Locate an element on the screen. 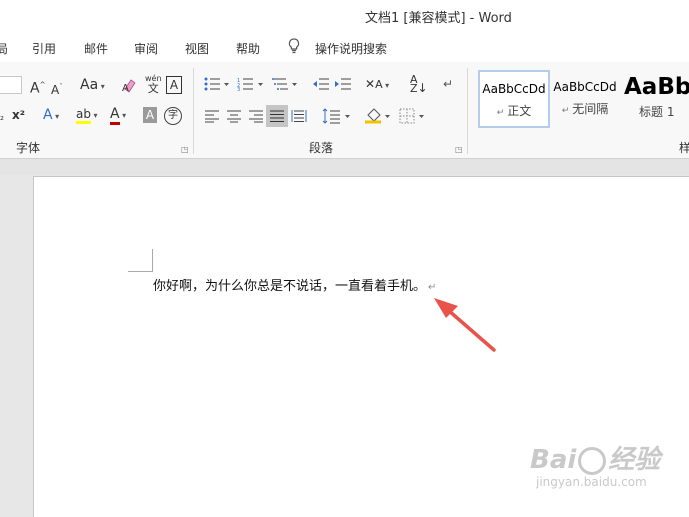  annotation-arrow is located at coordinates (465, 325).